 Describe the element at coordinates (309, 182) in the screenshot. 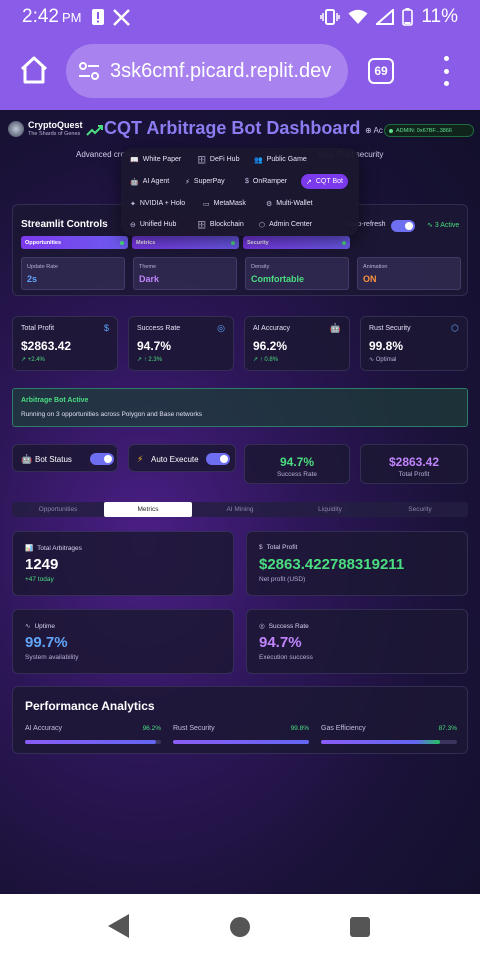

I see `trending-up-icon: ↗` at that location.